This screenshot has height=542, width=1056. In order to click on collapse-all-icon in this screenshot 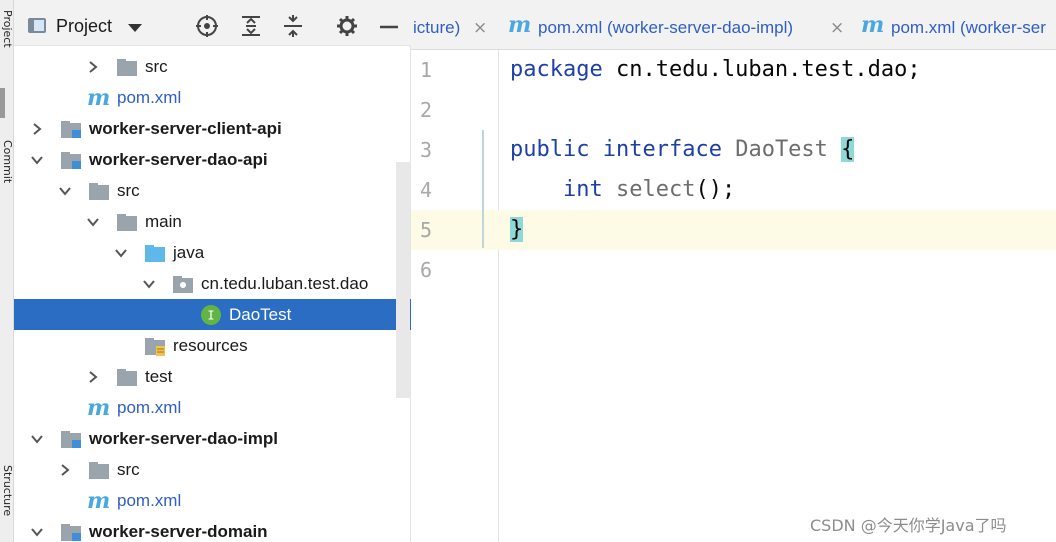, I will do `click(293, 26)`.